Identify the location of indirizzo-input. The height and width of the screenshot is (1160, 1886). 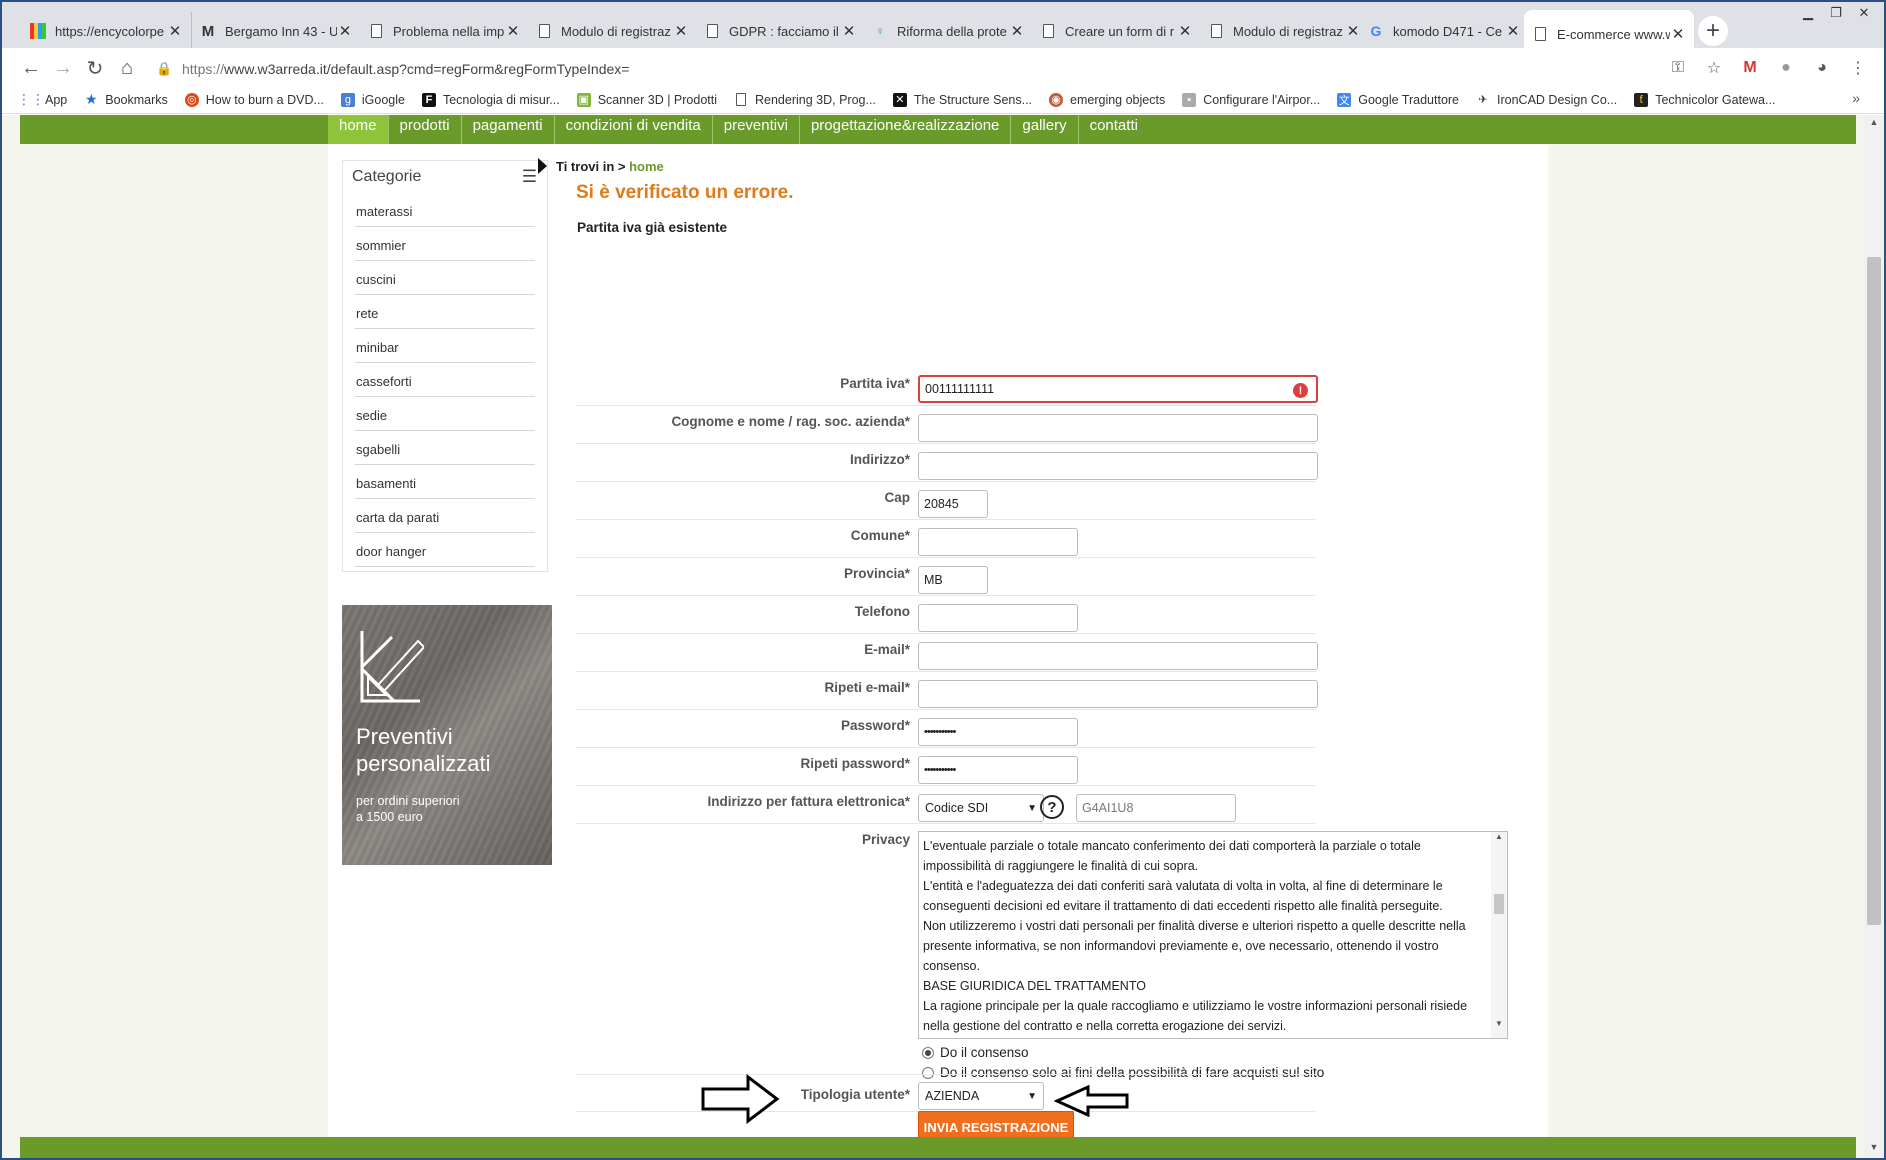
(1118, 466).